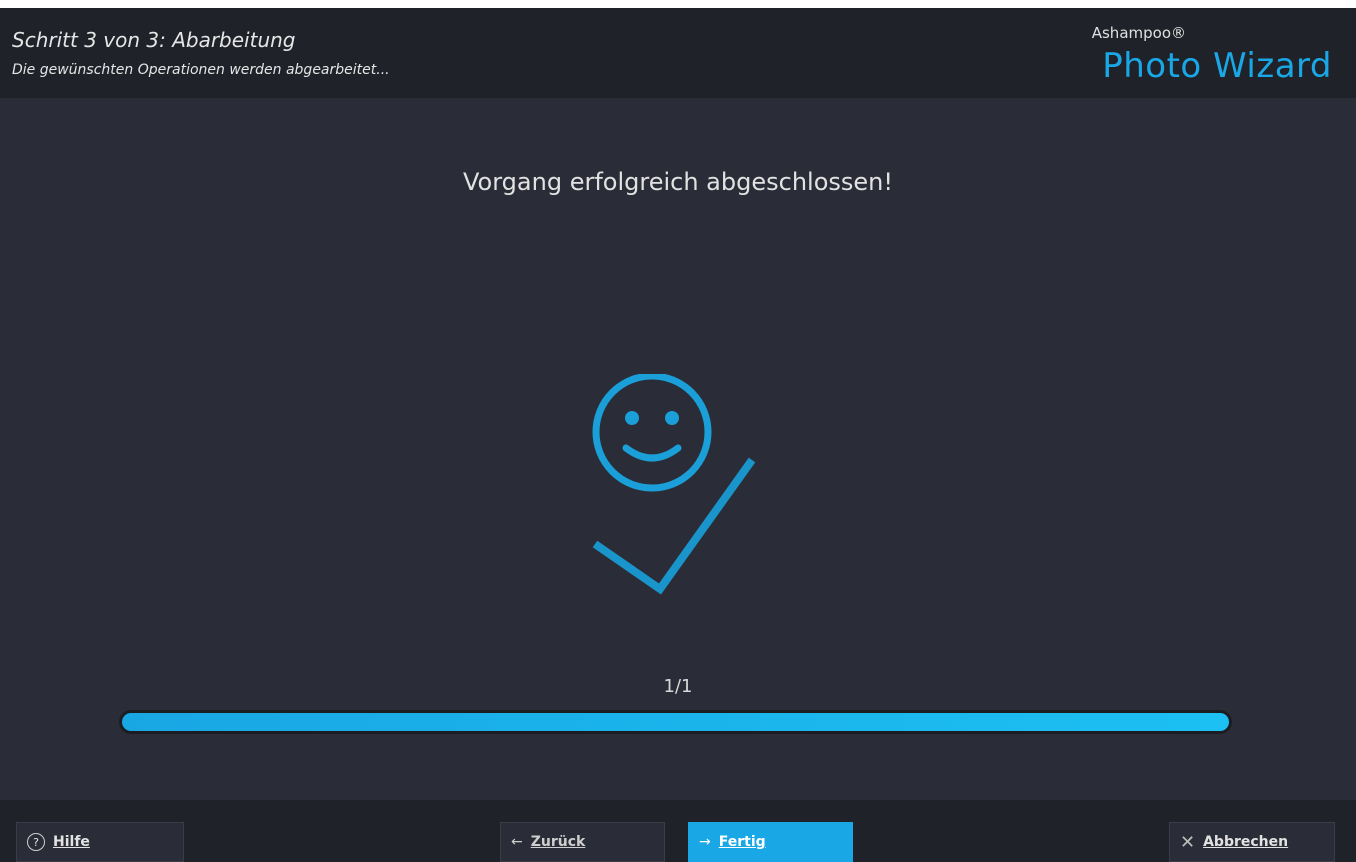 The image size is (1356, 862). What do you see at coordinates (1217, 66) in the screenshot?
I see `product-name: Photo Wizard` at bounding box center [1217, 66].